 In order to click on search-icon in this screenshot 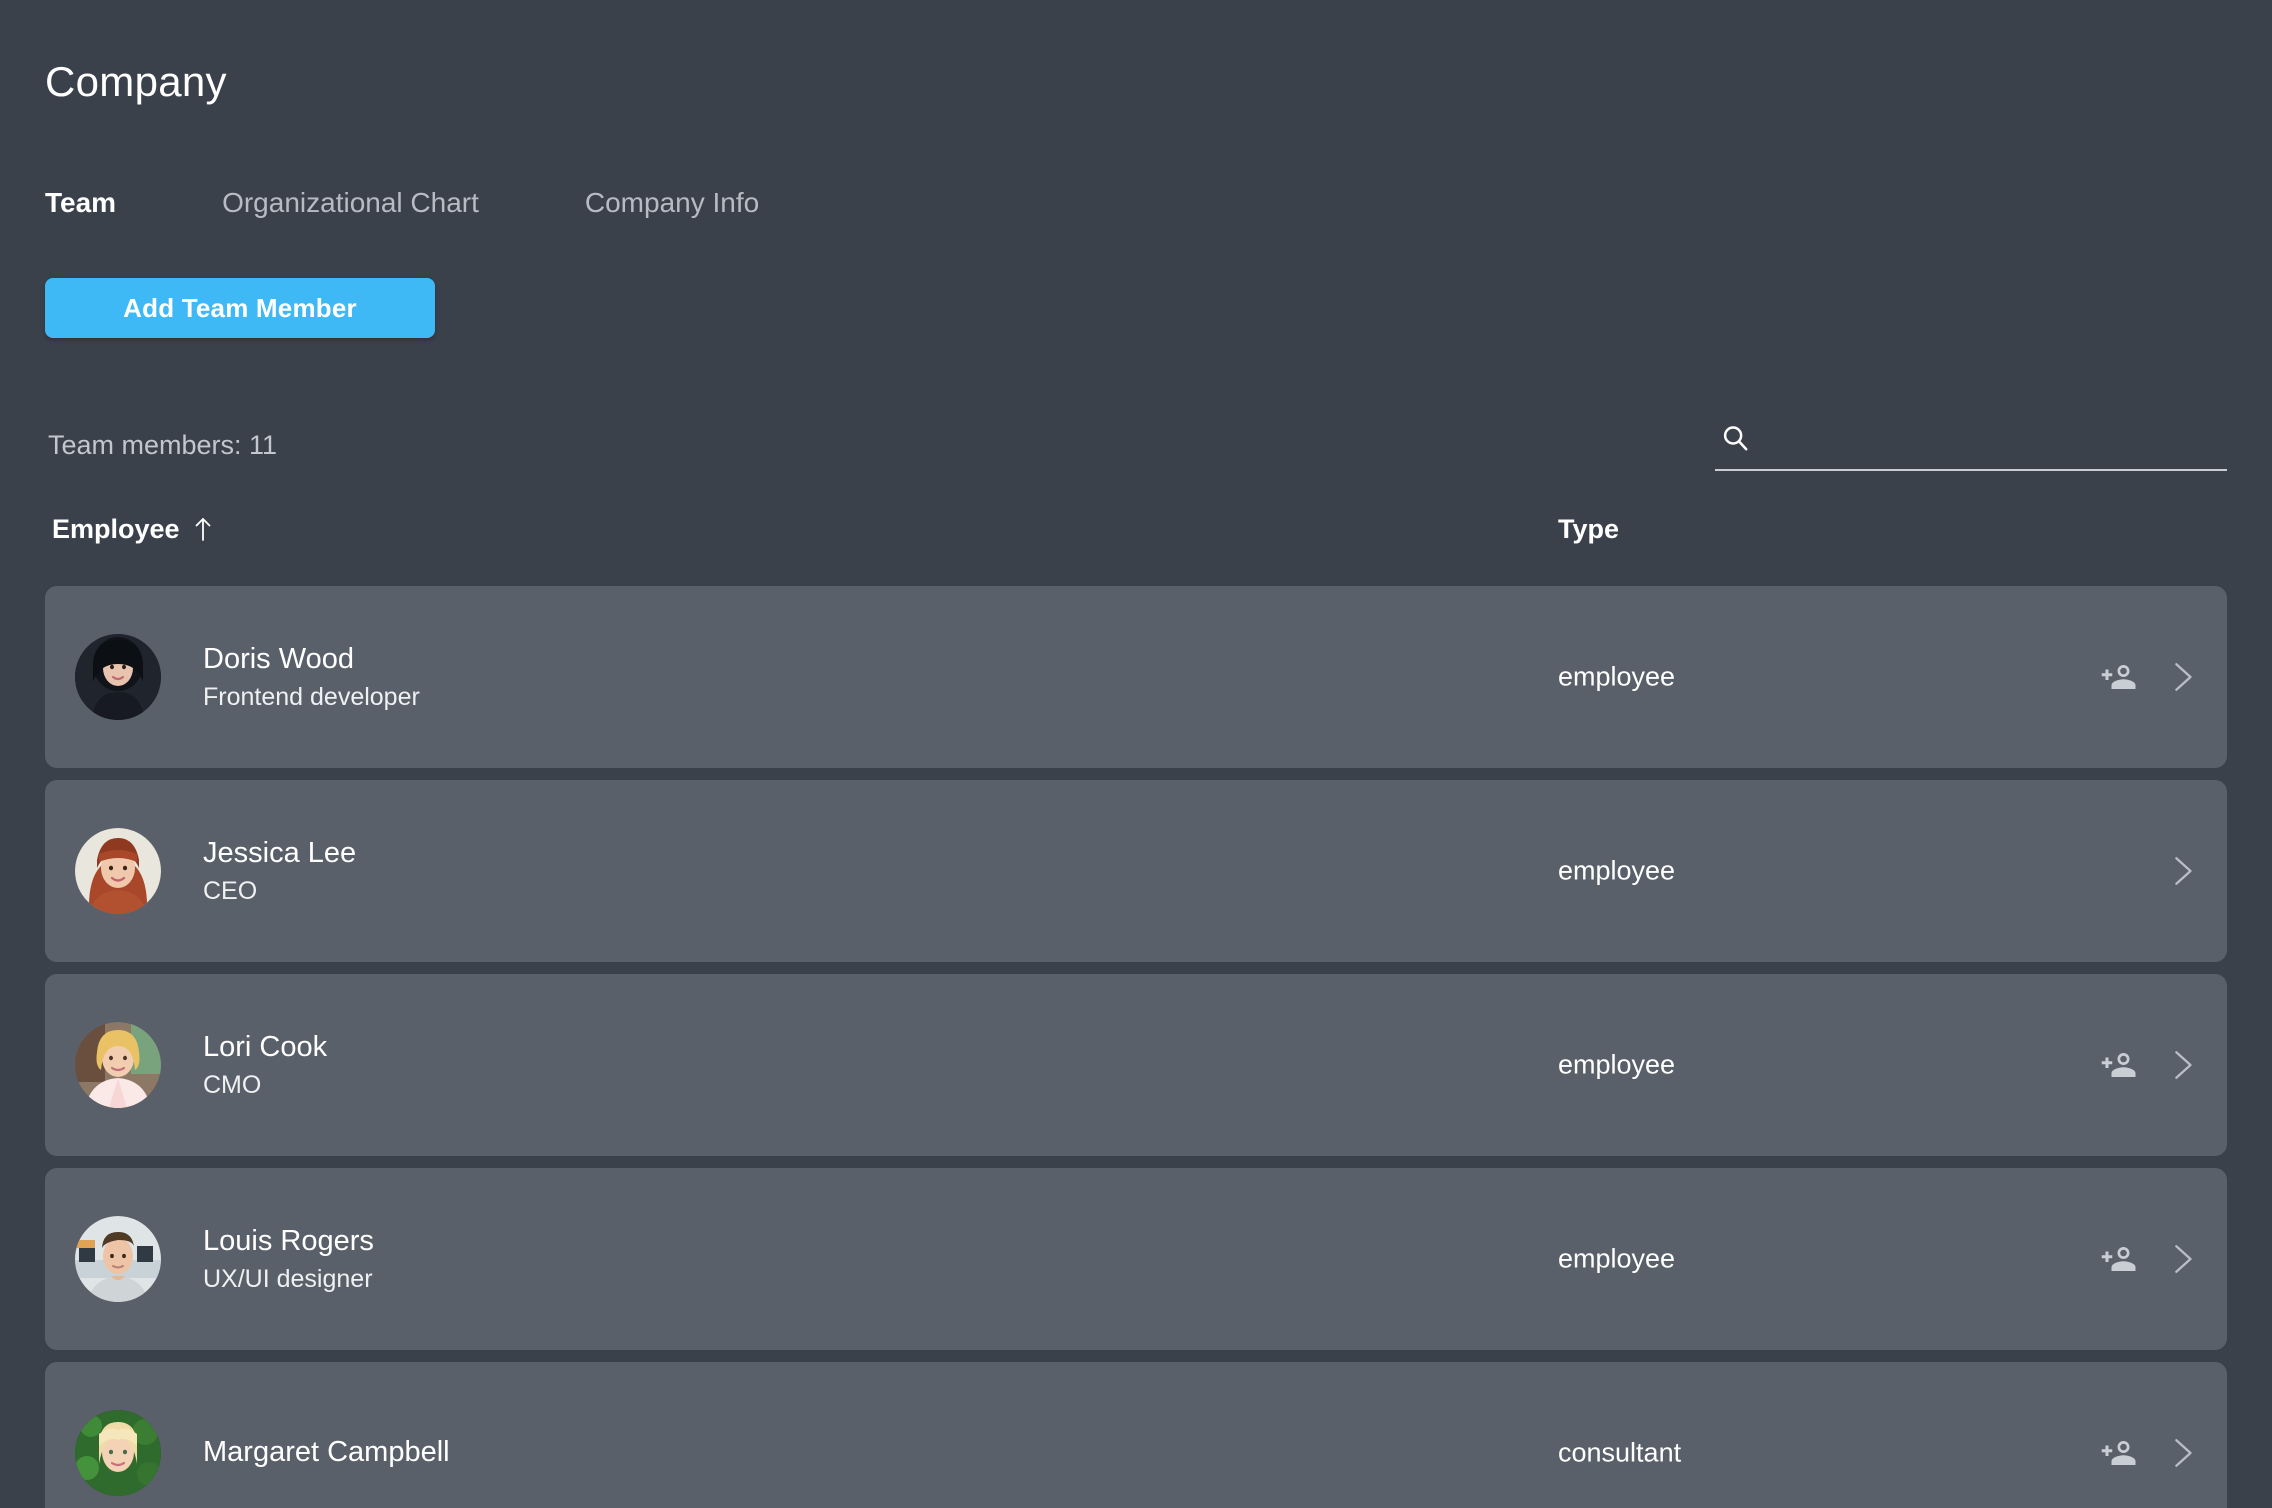, I will do `click(1732, 442)`.